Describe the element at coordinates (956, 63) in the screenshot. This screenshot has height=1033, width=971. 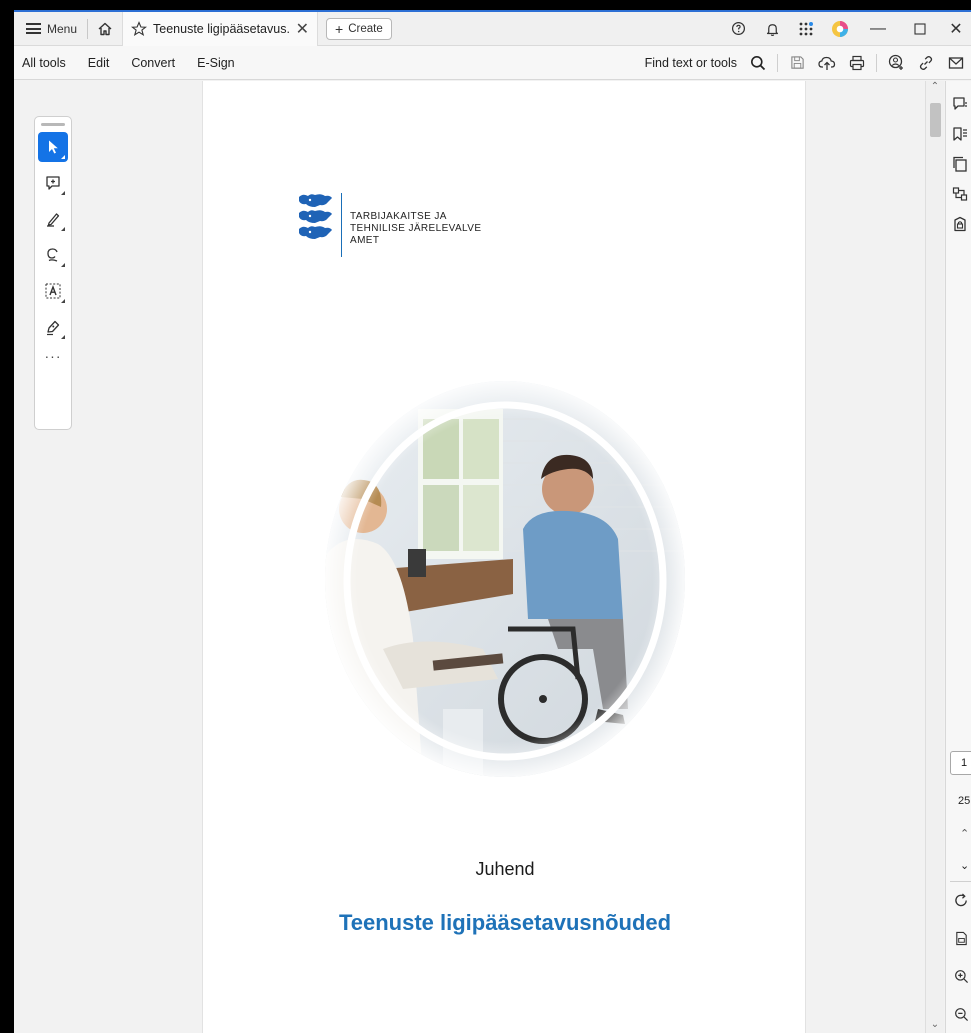
I see `mail-icon` at that location.